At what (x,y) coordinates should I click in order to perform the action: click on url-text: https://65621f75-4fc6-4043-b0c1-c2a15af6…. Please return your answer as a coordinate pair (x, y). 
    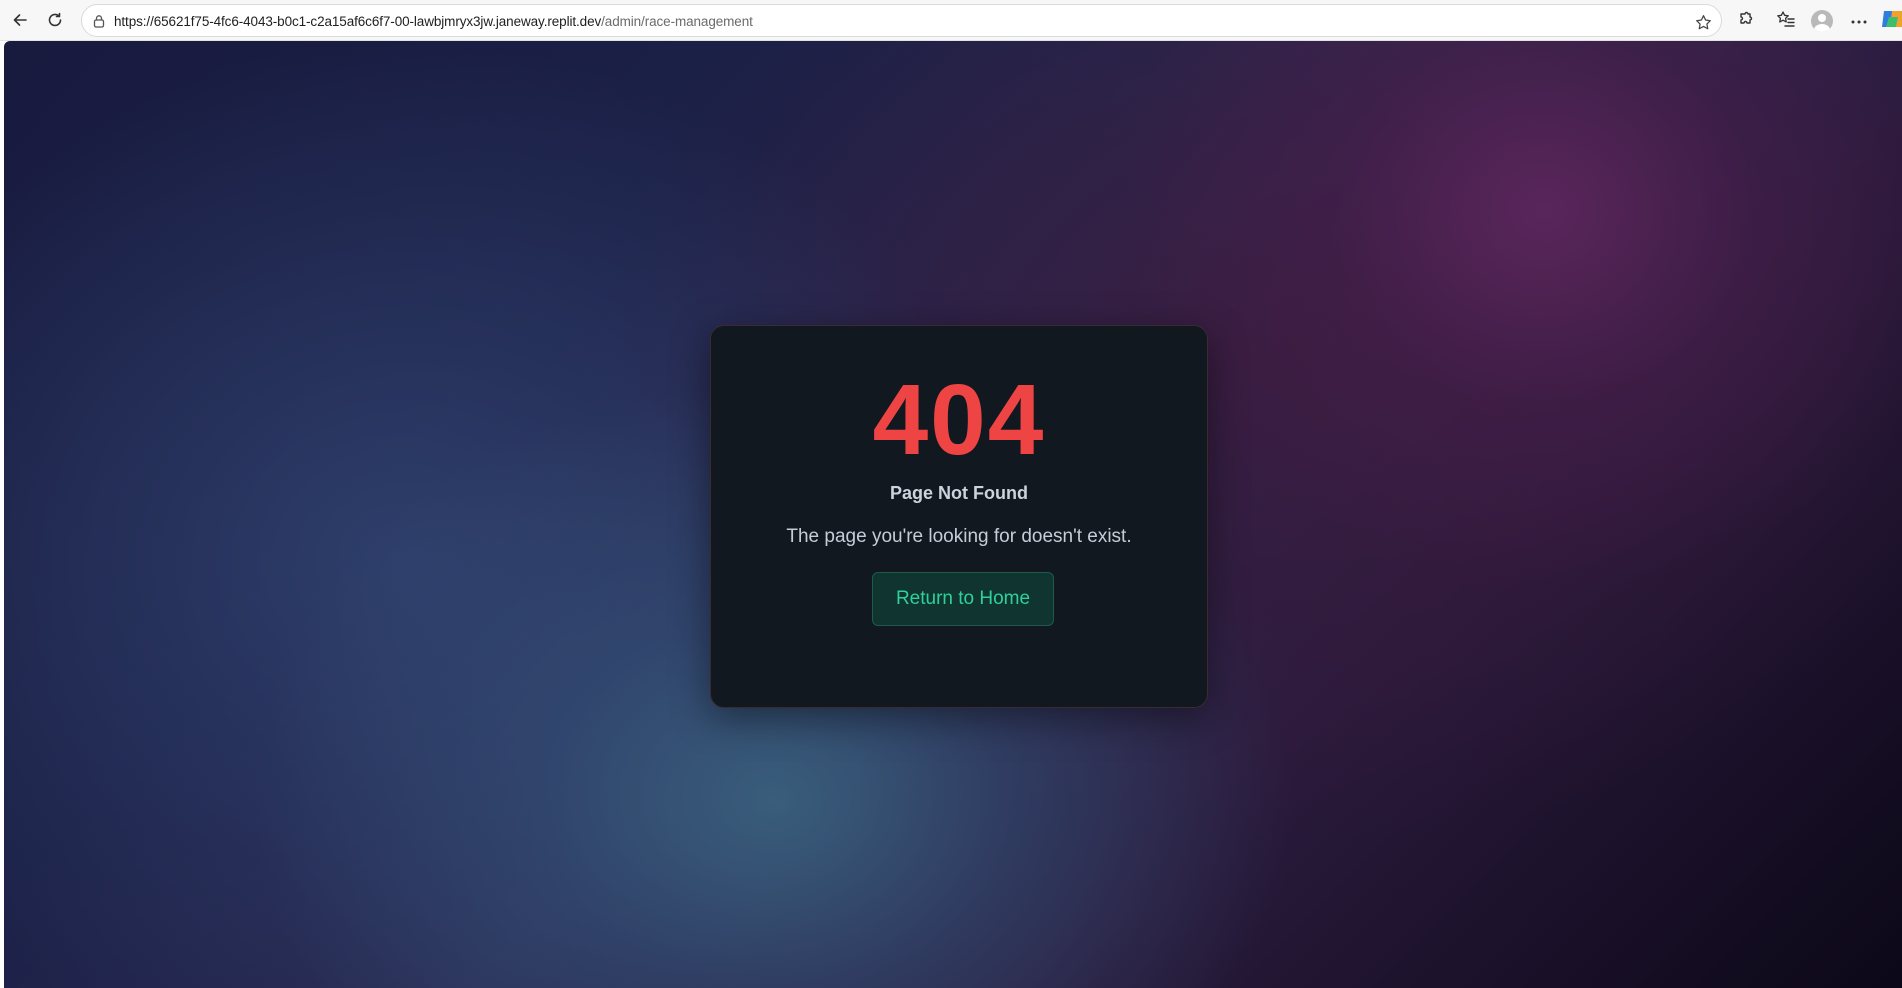
    Looking at the image, I should click on (433, 21).